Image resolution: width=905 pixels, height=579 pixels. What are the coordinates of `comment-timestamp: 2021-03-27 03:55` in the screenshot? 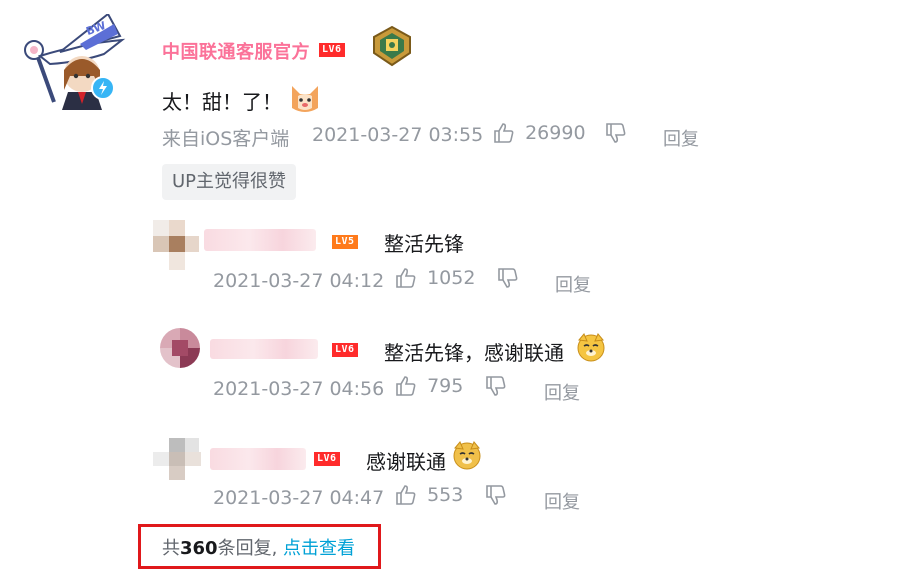 It's located at (398, 135).